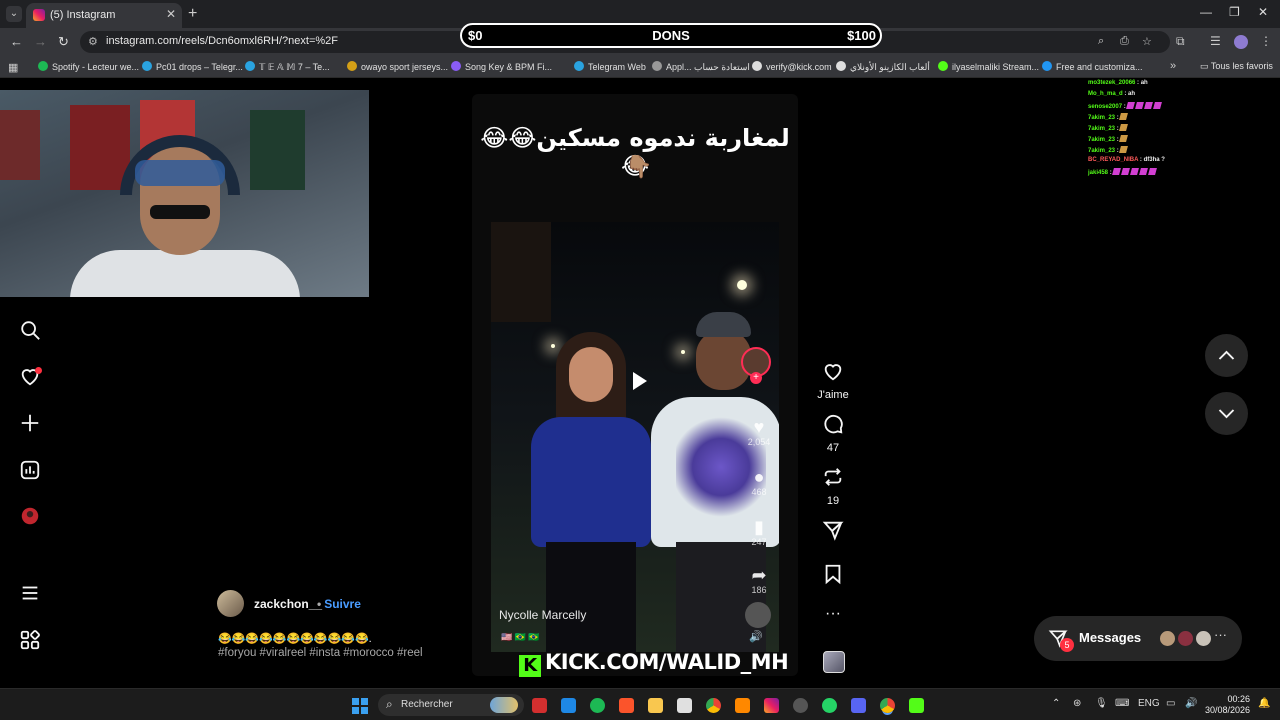 The image size is (1280, 720). What do you see at coordinates (833, 448) in the screenshot?
I see `comment-count: 47` at bounding box center [833, 448].